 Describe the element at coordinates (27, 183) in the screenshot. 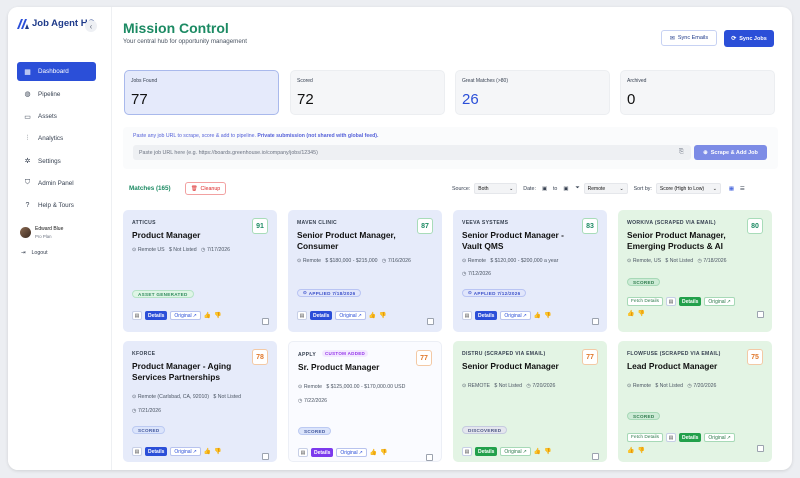

I see `shield-icon: ⛉` at that location.